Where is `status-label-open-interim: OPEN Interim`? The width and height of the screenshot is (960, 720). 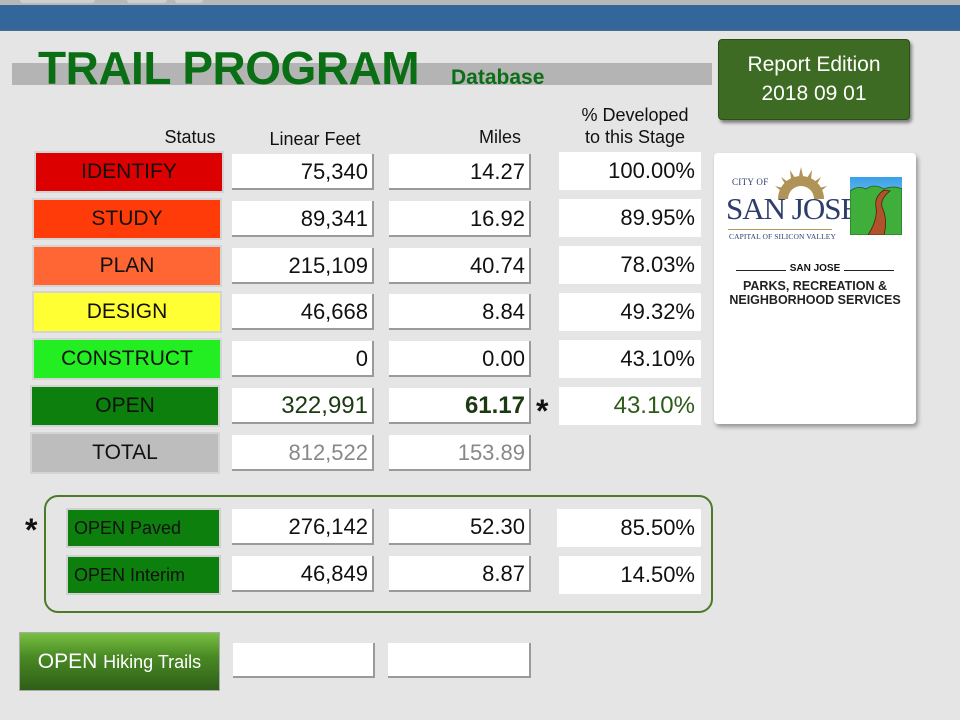
status-label-open-interim: OPEN Interim is located at coordinates (143, 575).